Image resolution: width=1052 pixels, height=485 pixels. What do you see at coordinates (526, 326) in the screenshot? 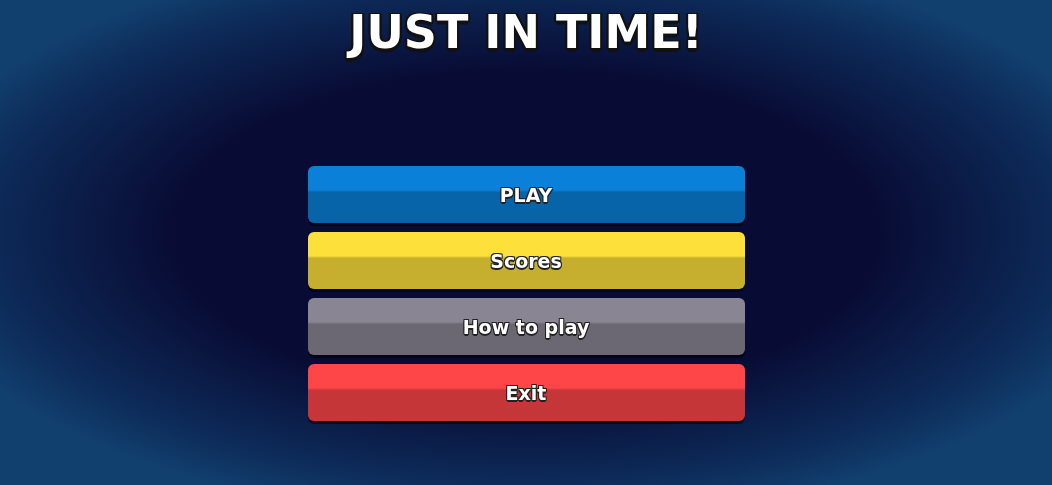
I see `menu-button: How to play` at bounding box center [526, 326].